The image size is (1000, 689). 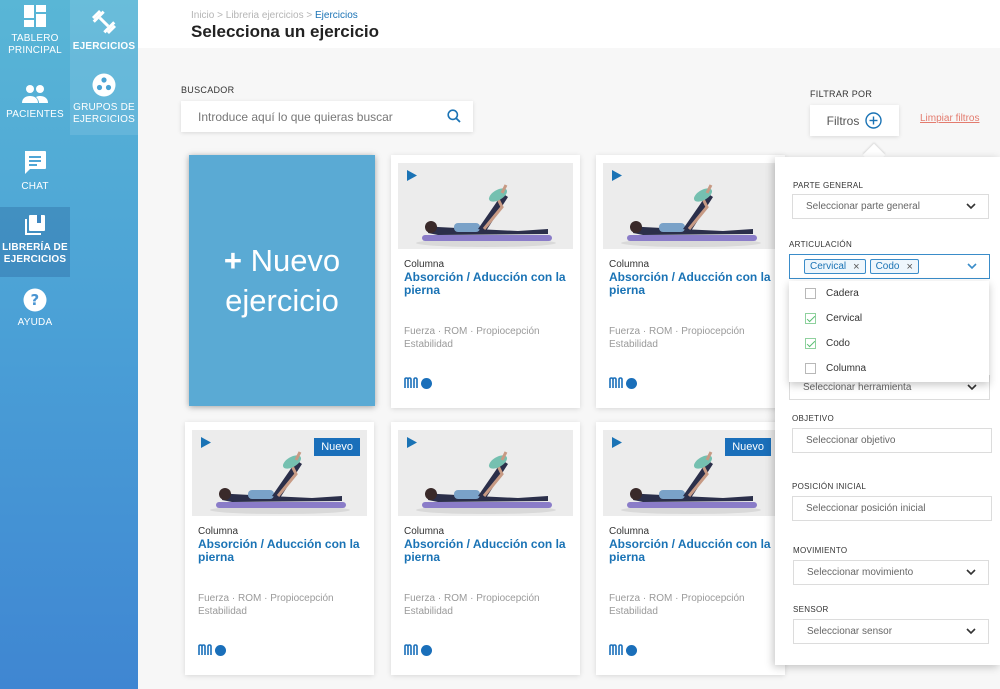 I want to click on objetivo-label: OBJETIVO, so click(x=813, y=418).